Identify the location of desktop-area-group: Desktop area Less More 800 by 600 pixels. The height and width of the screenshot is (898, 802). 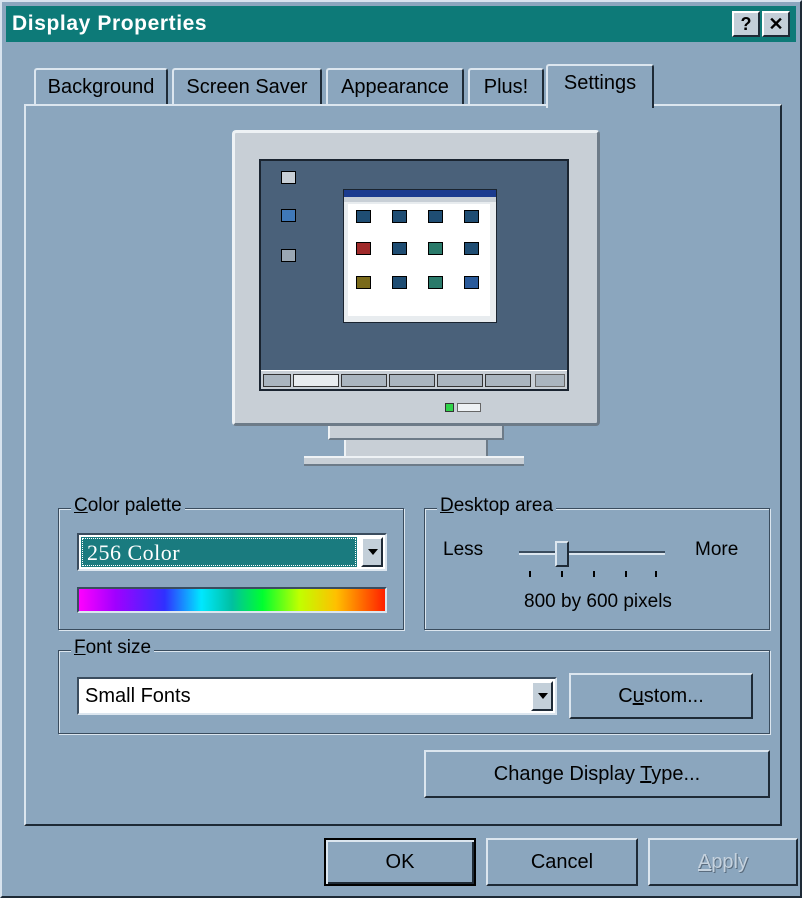
(597, 562).